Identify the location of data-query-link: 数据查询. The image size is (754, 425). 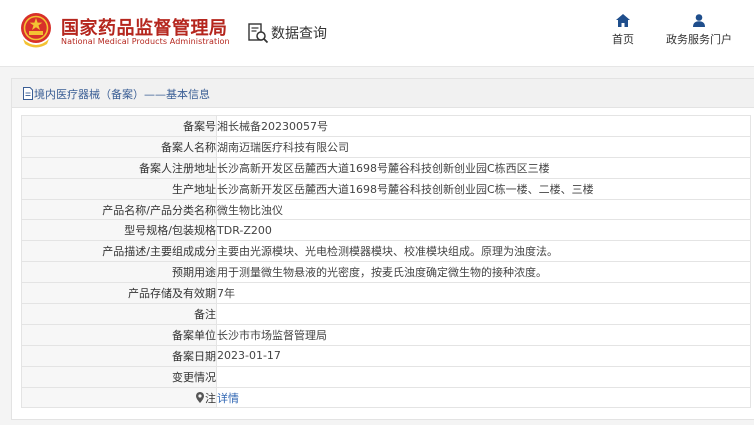
(287, 33).